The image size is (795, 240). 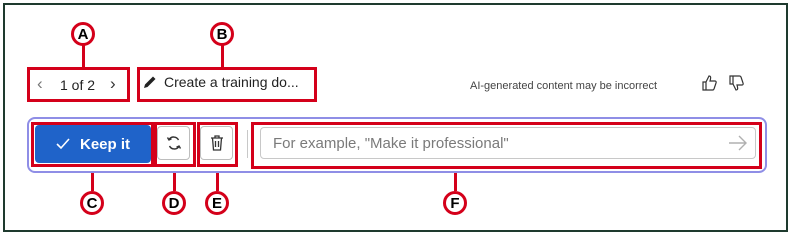 What do you see at coordinates (227, 84) in the screenshot?
I see `highlight-b-title` at bounding box center [227, 84].